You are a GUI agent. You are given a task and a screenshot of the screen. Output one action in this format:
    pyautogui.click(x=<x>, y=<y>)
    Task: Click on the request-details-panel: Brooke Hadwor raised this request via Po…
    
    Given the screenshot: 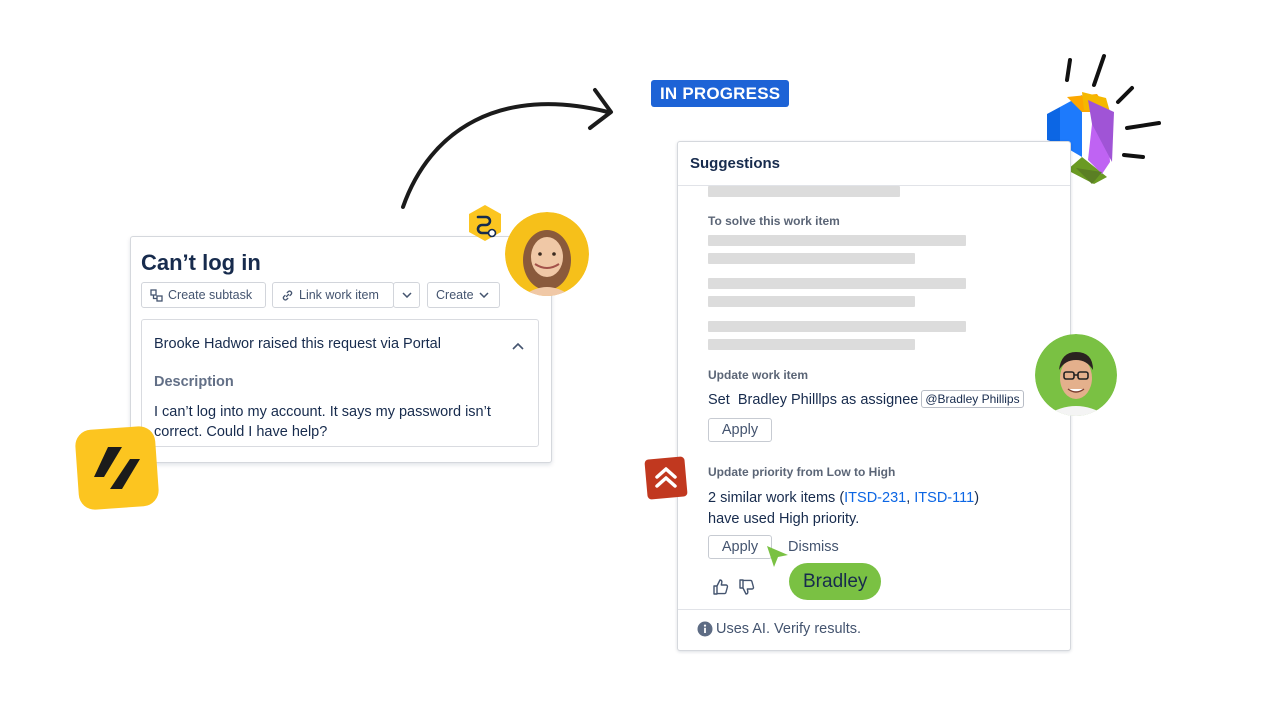 What is the action you would take?
    pyautogui.click(x=340, y=383)
    